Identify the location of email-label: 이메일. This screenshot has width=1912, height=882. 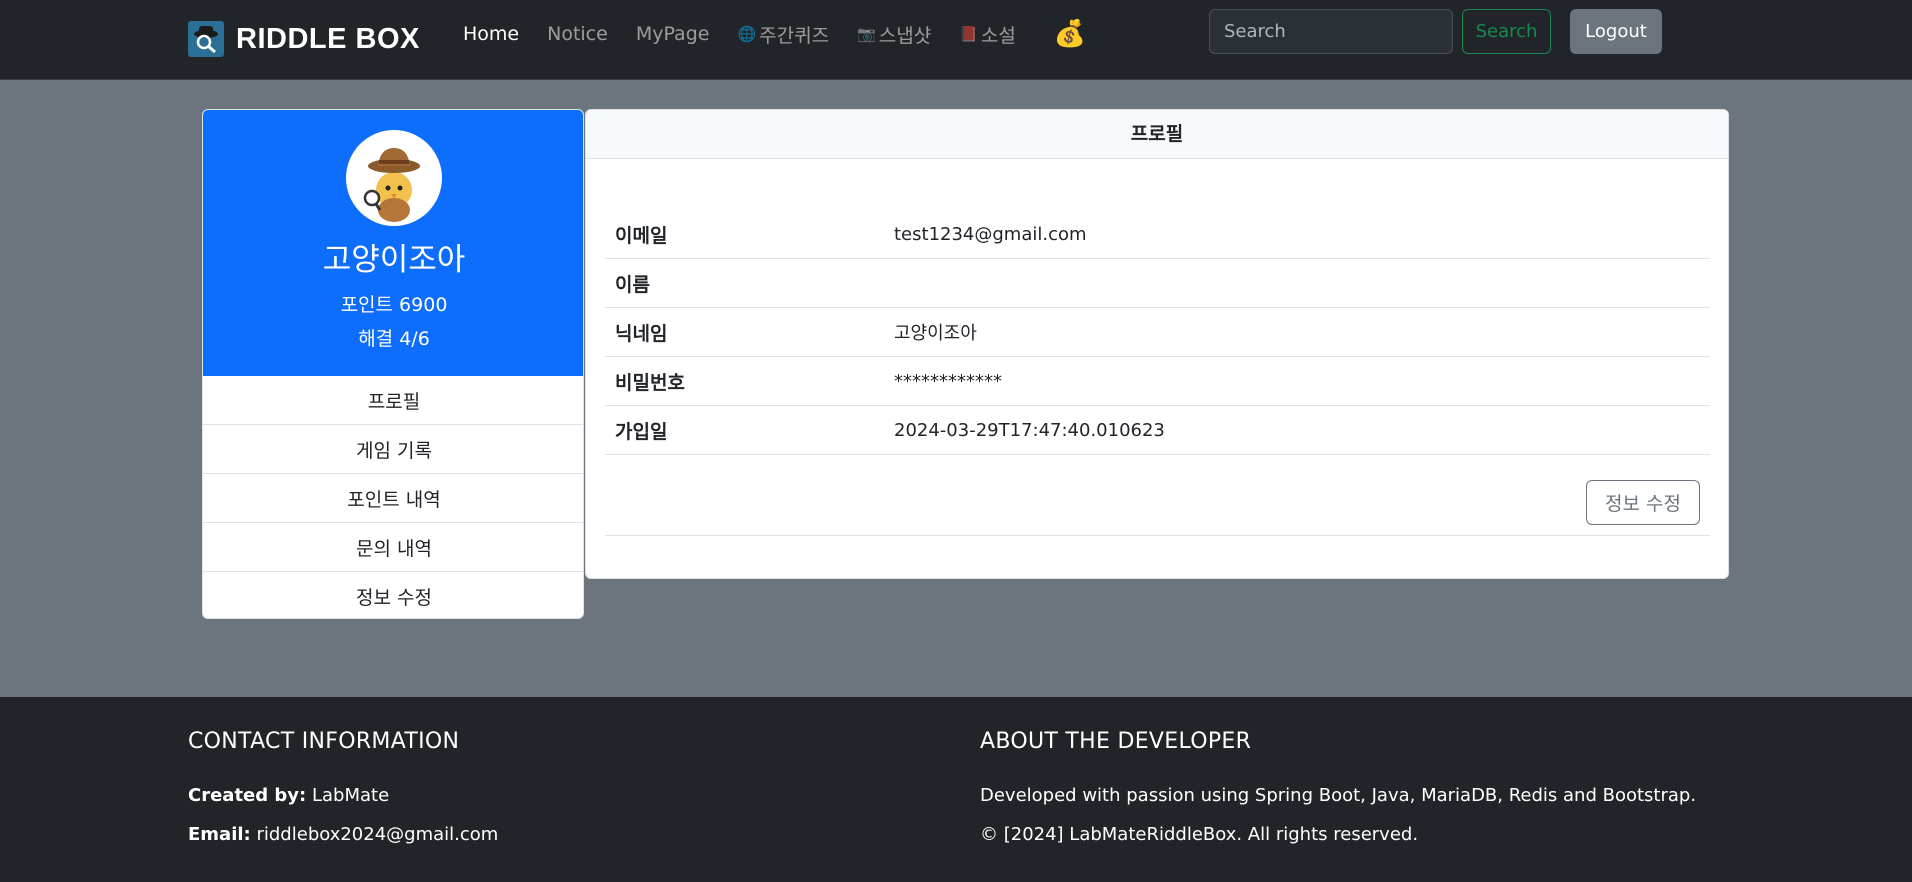
(641, 235).